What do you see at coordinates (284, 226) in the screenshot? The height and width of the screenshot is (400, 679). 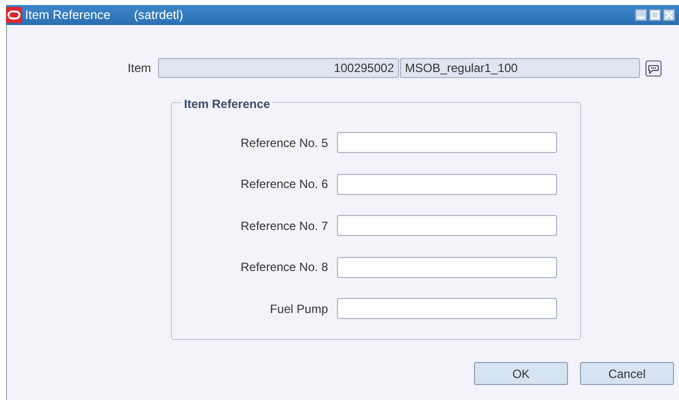 I see `field-label: Reference No. 7` at bounding box center [284, 226].